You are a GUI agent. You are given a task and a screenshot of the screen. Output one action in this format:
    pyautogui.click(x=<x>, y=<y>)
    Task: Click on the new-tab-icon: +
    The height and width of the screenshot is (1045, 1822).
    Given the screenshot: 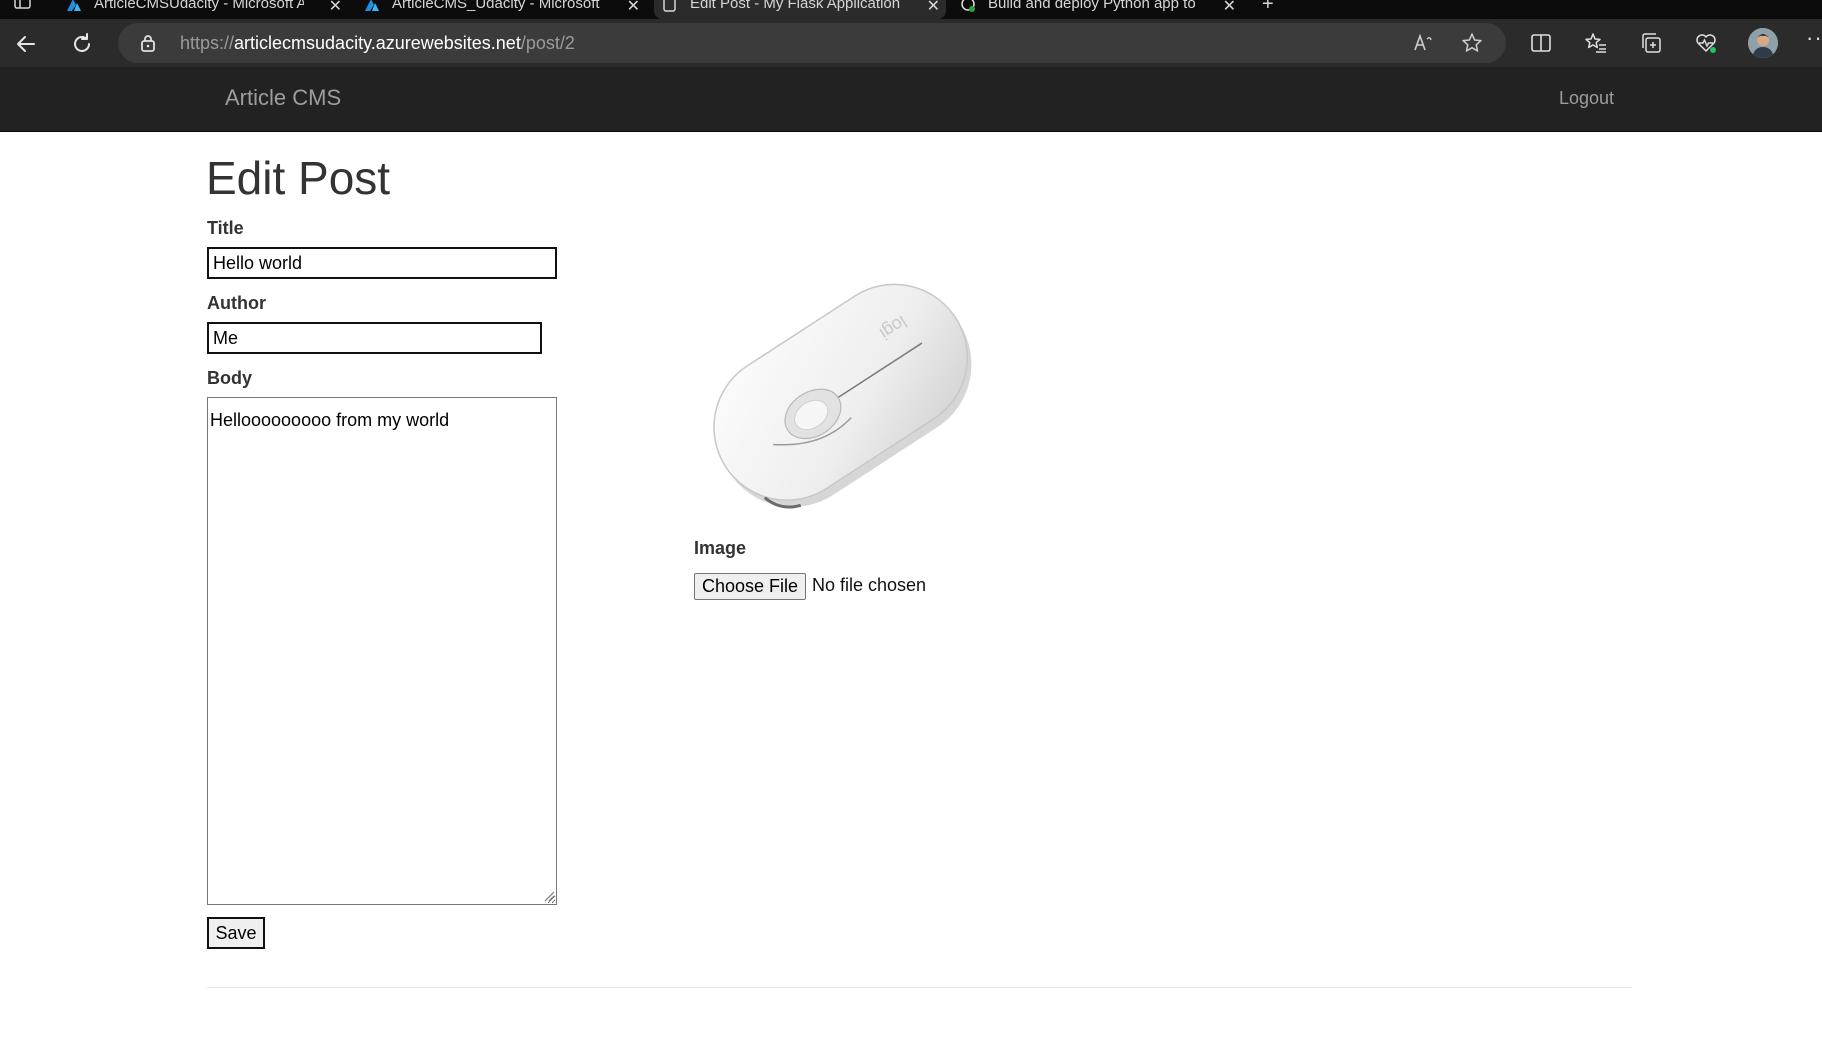 What is the action you would take?
    pyautogui.click(x=1268, y=8)
    